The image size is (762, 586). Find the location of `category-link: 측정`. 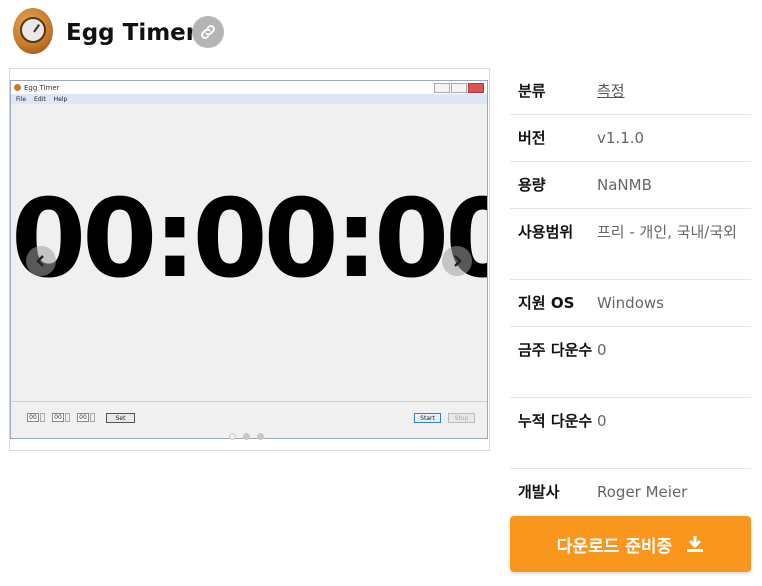

category-link: 측정 is located at coordinates (674, 91).